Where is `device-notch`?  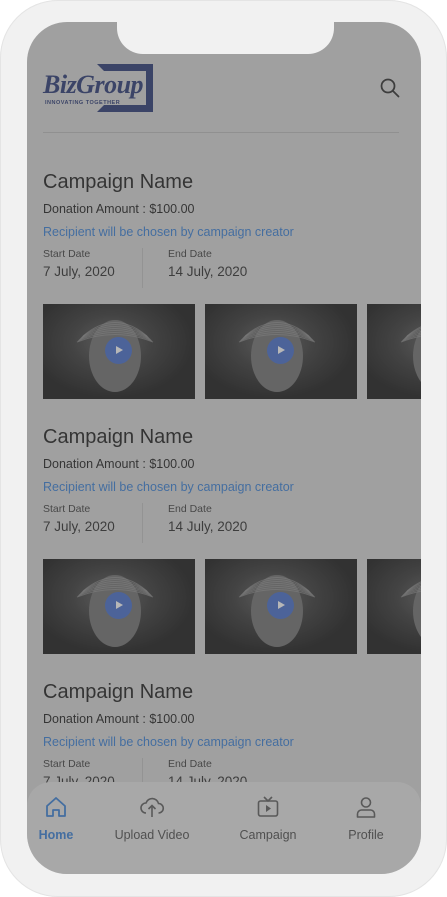 device-notch is located at coordinates (225, 38).